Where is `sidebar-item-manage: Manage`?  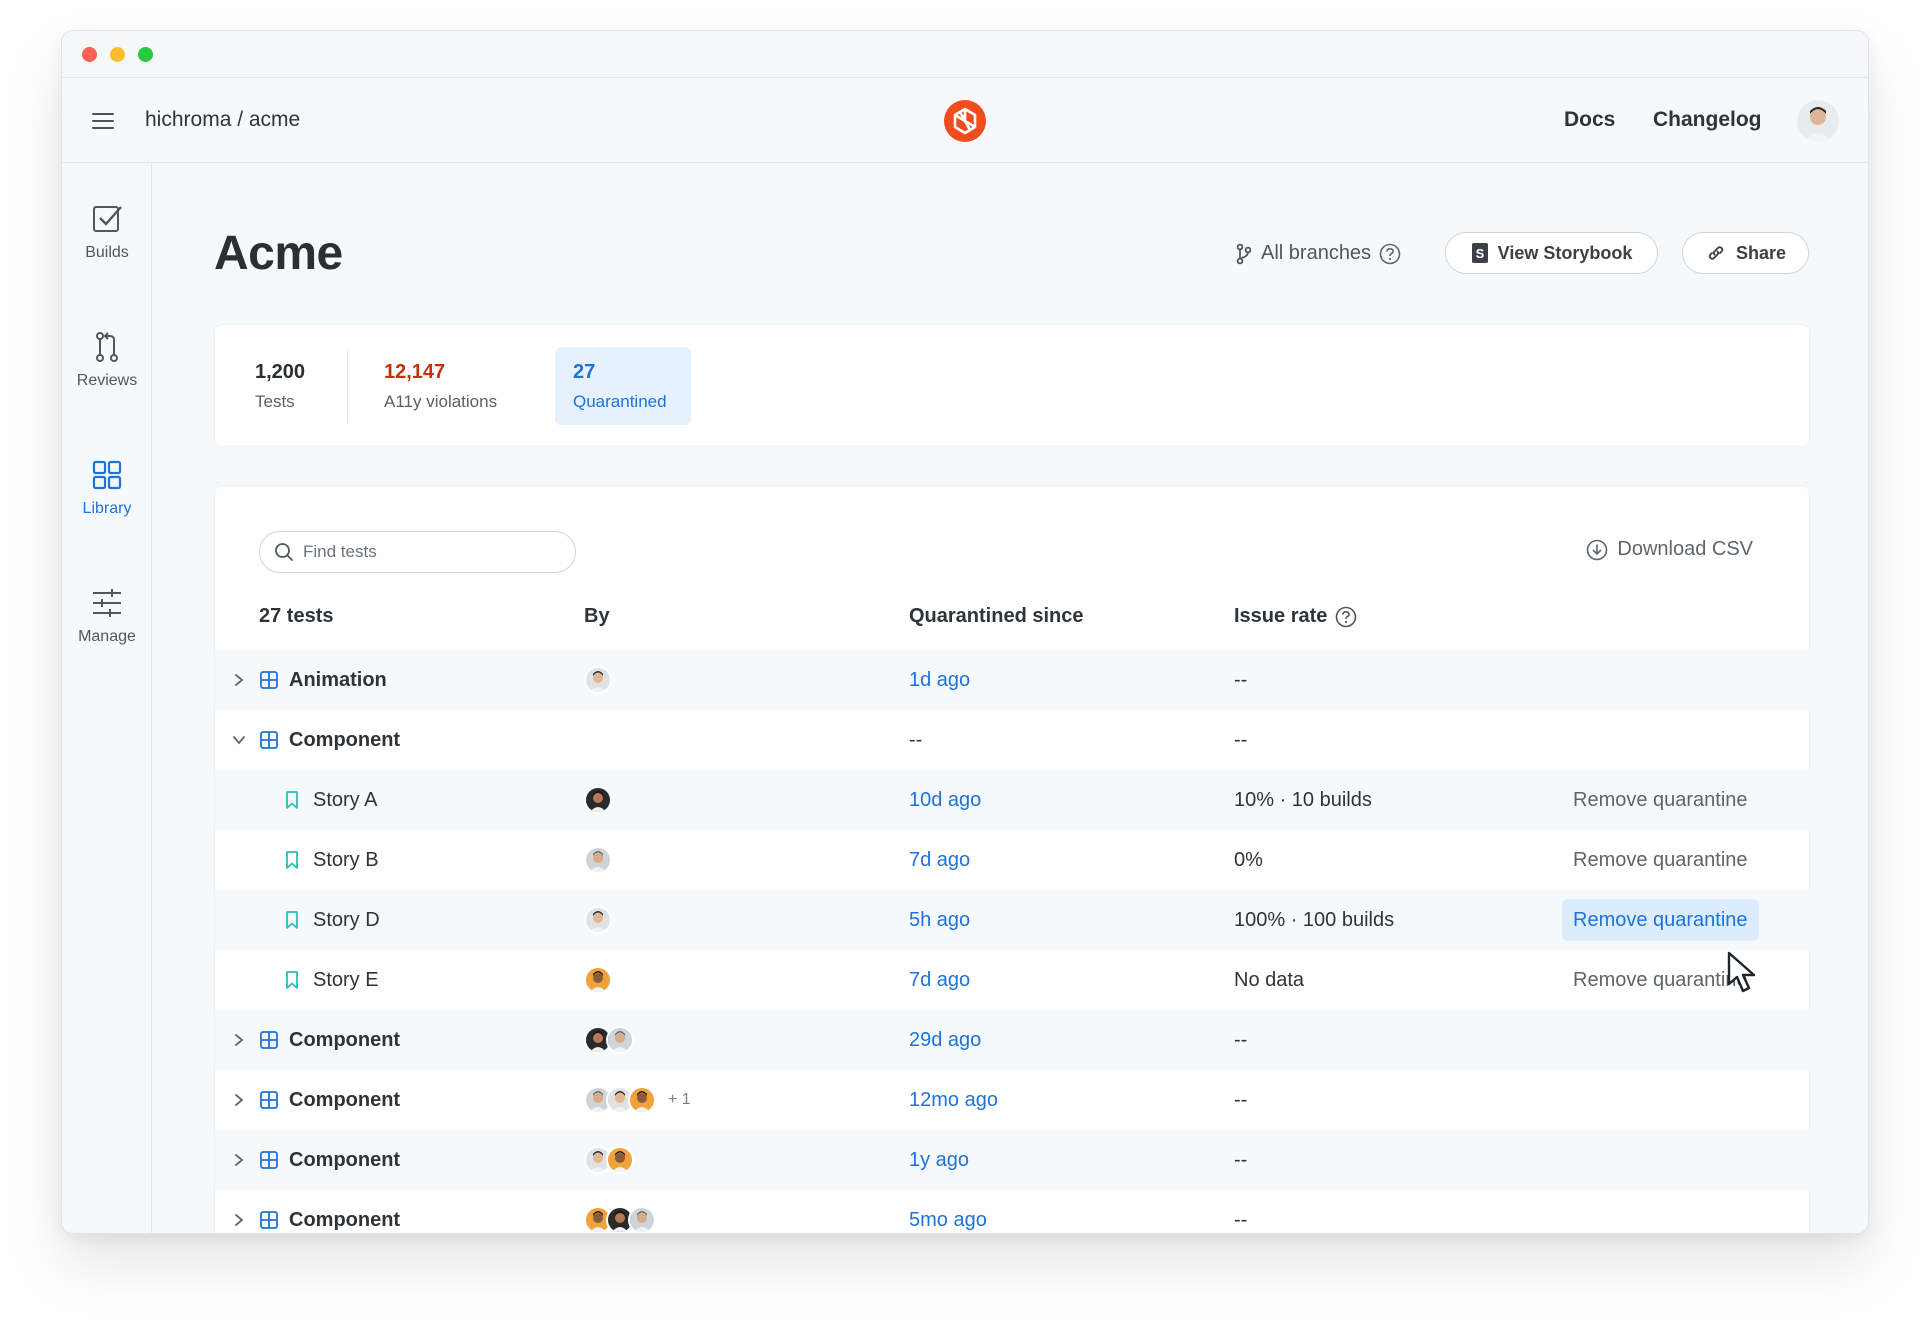 sidebar-item-manage: Manage is located at coordinates (107, 616).